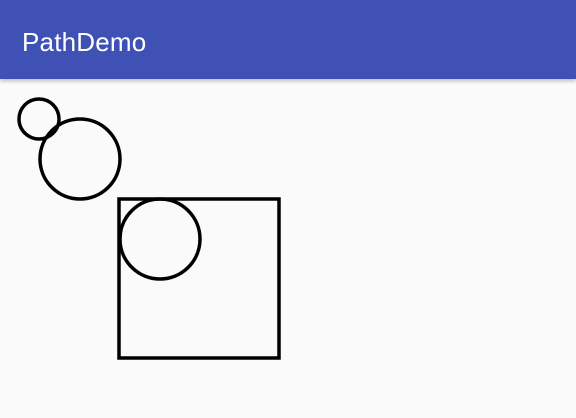 The width and height of the screenshot is (576, 418). I want to click on square, so click(199, 278).